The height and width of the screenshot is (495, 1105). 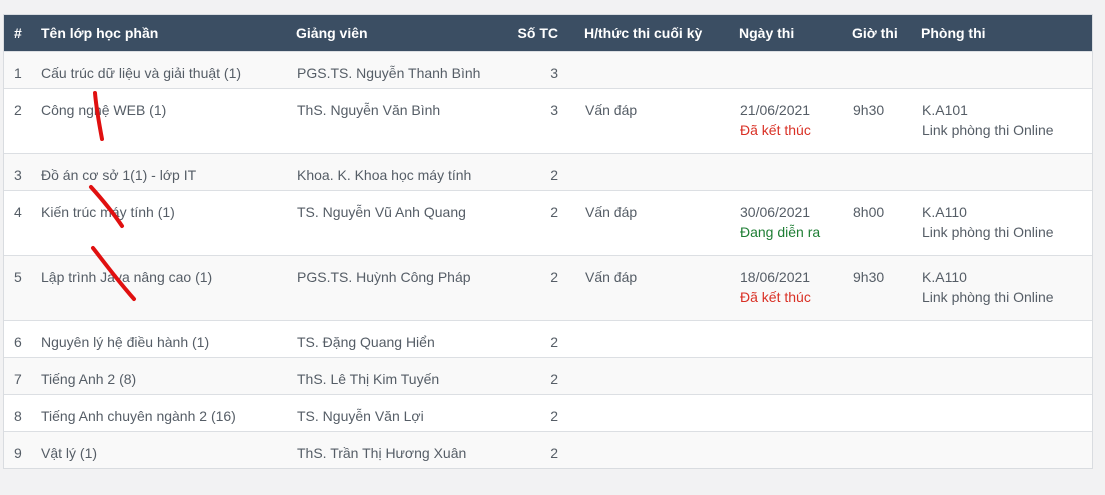 I want to click on cell-course-name-text: Nguyên lý hệ điều hành (1), so click(x=125, y=341).